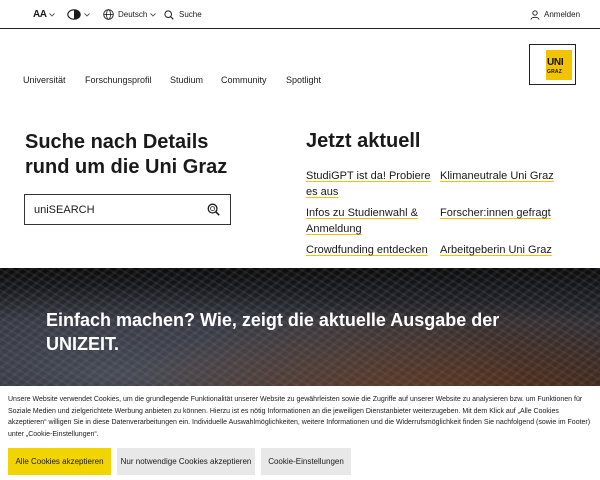  Describe the element at coordinates (127, 209) in the screenshot. I see `unisearch-input: uniSEARCH` at that location.